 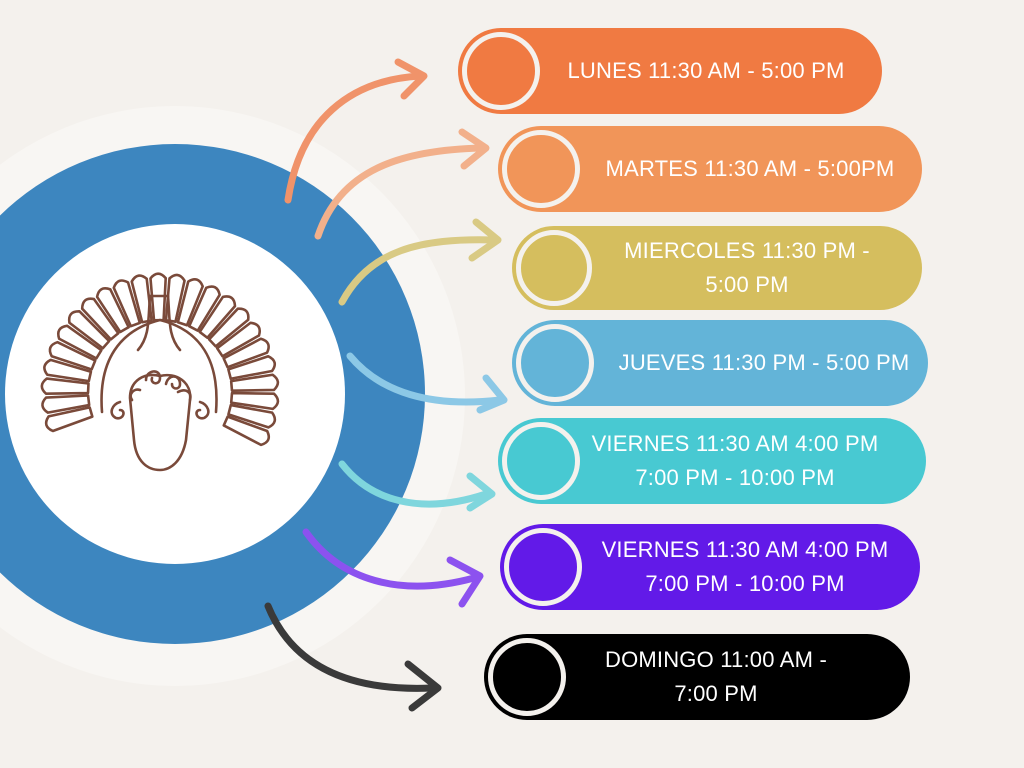 I want to click on schedule-pill: MIERCOLES 11:30 PM - 5:00 PM, so click(x=717, y=268).